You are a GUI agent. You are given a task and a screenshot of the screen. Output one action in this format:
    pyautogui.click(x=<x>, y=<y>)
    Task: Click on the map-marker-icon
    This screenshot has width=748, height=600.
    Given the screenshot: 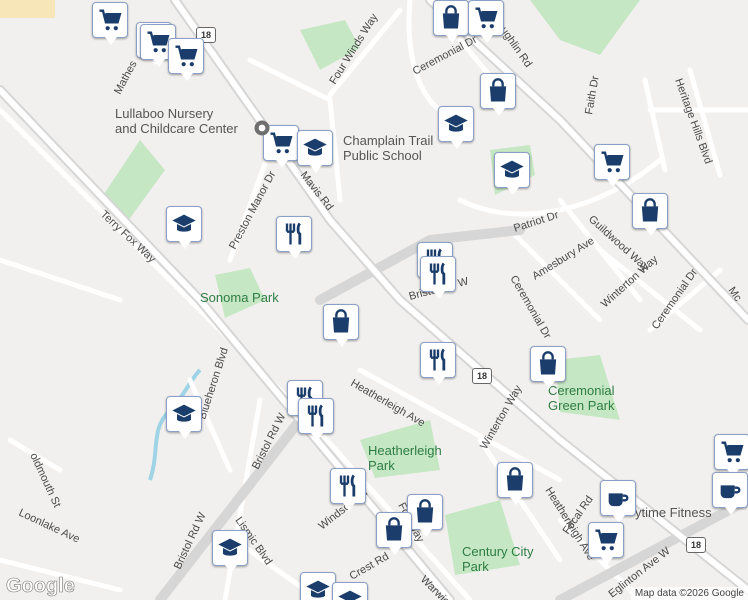 What is the action you would take?
    pyautogui.click(x=262, y=128)
    